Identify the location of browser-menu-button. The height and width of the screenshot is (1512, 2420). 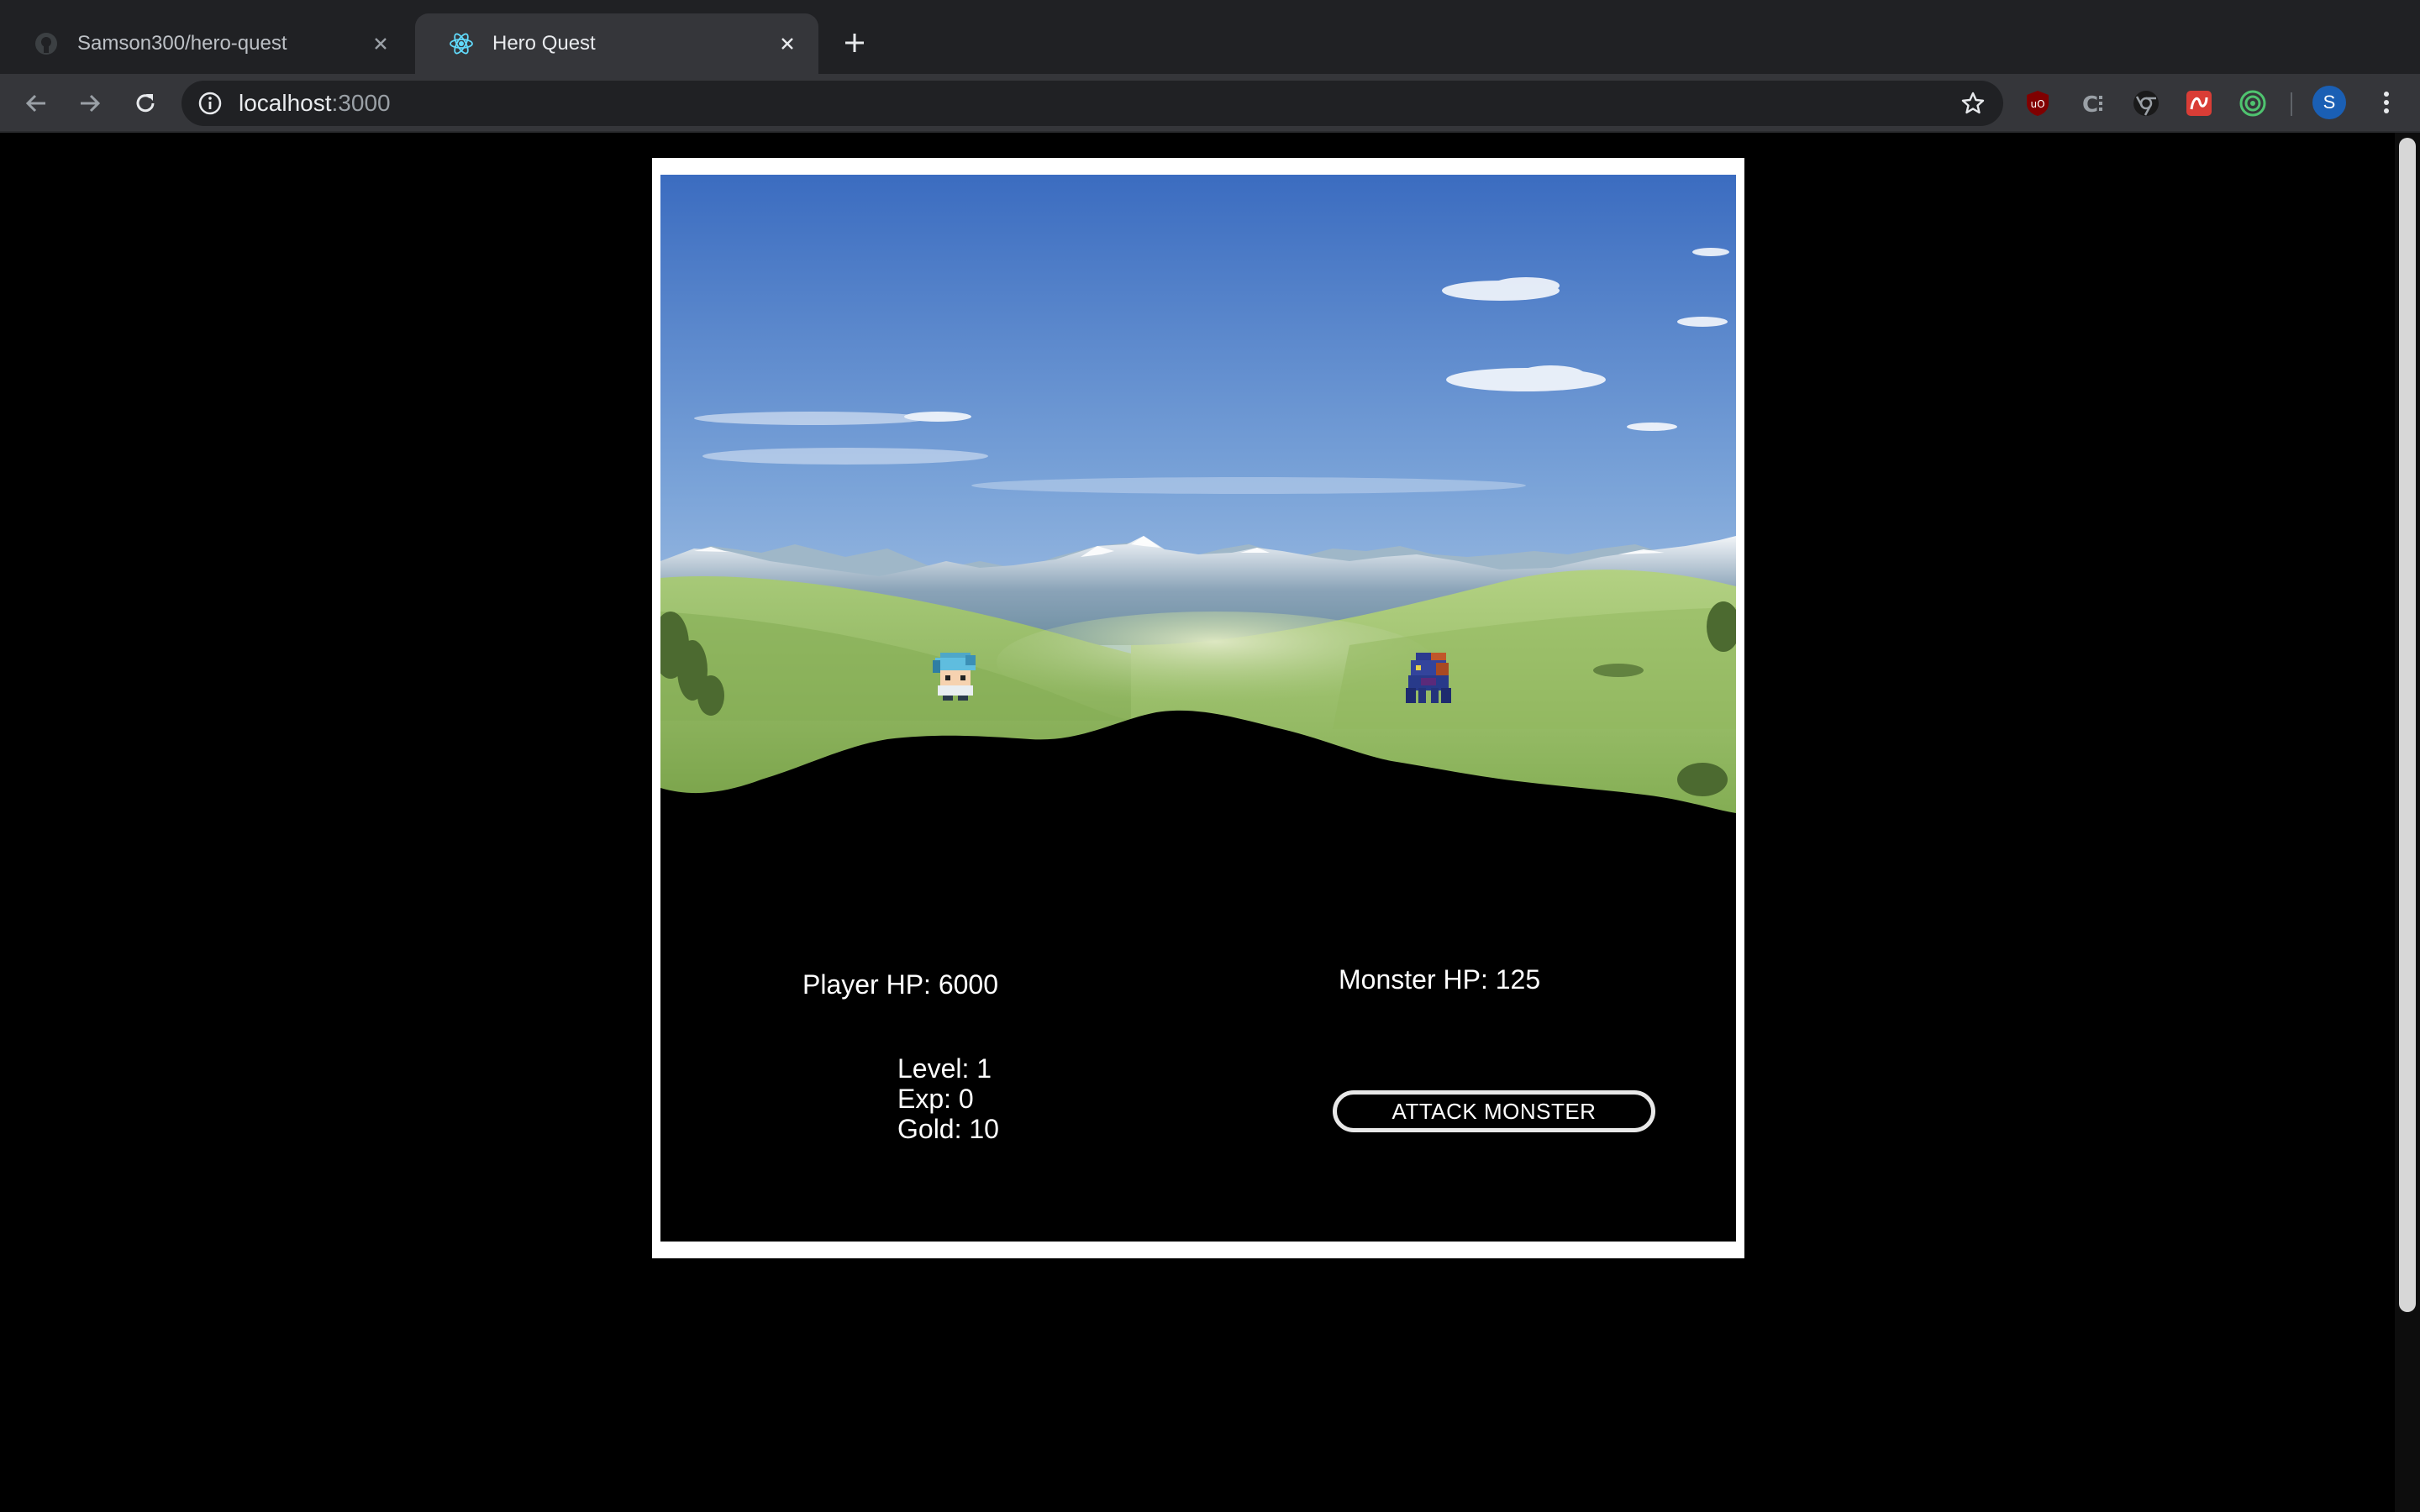
(2387, 102).